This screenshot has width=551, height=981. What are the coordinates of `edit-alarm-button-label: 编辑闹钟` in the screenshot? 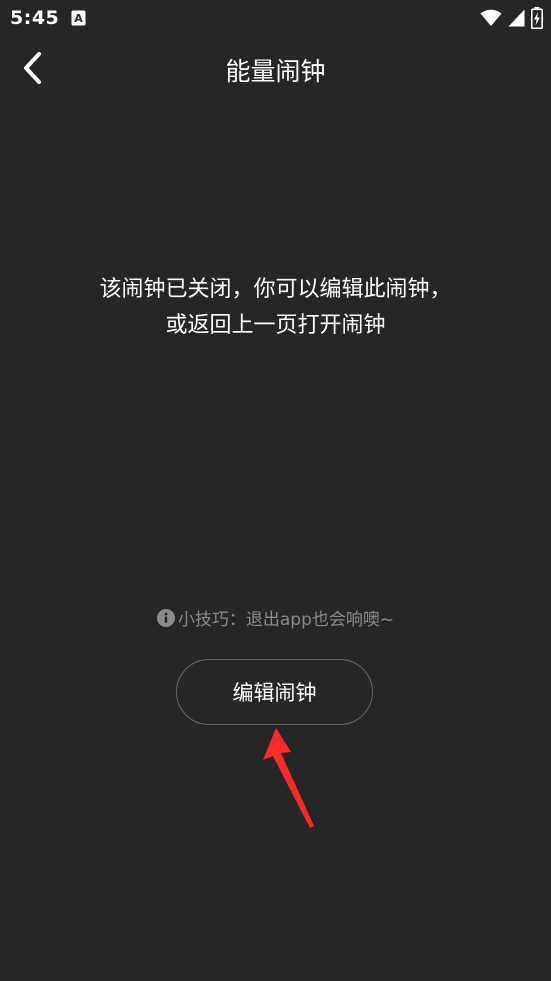 It's located at (274, 693).